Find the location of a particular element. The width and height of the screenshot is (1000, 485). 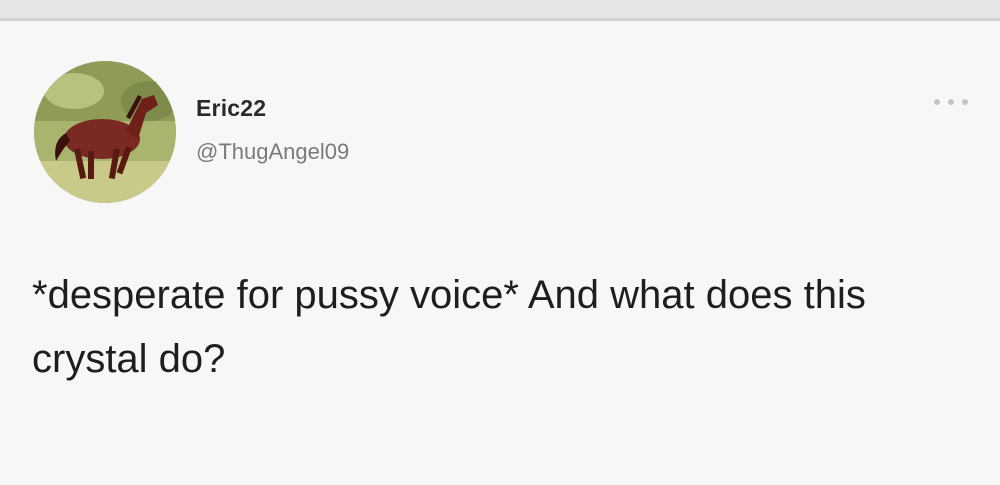

horse-avatar-icon is located at coordinates (105, 132).